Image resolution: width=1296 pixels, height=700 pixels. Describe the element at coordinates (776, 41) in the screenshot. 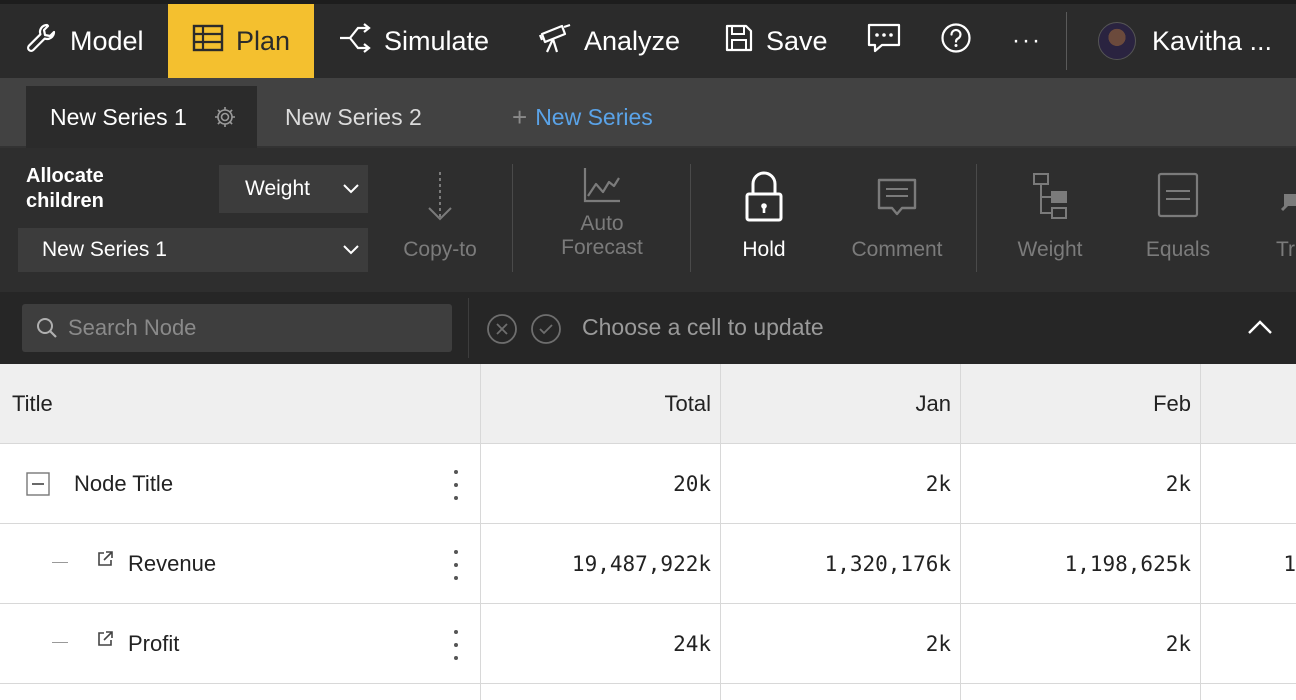

I see `nav-save: Save` at that location.